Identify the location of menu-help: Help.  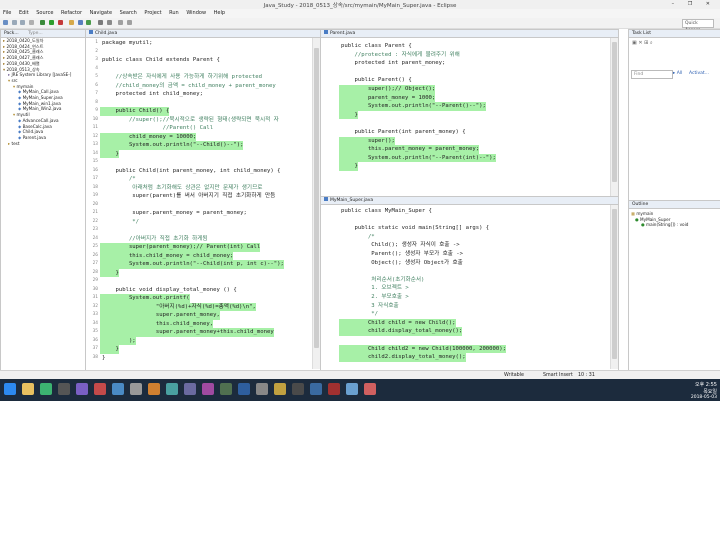
(219, 13).